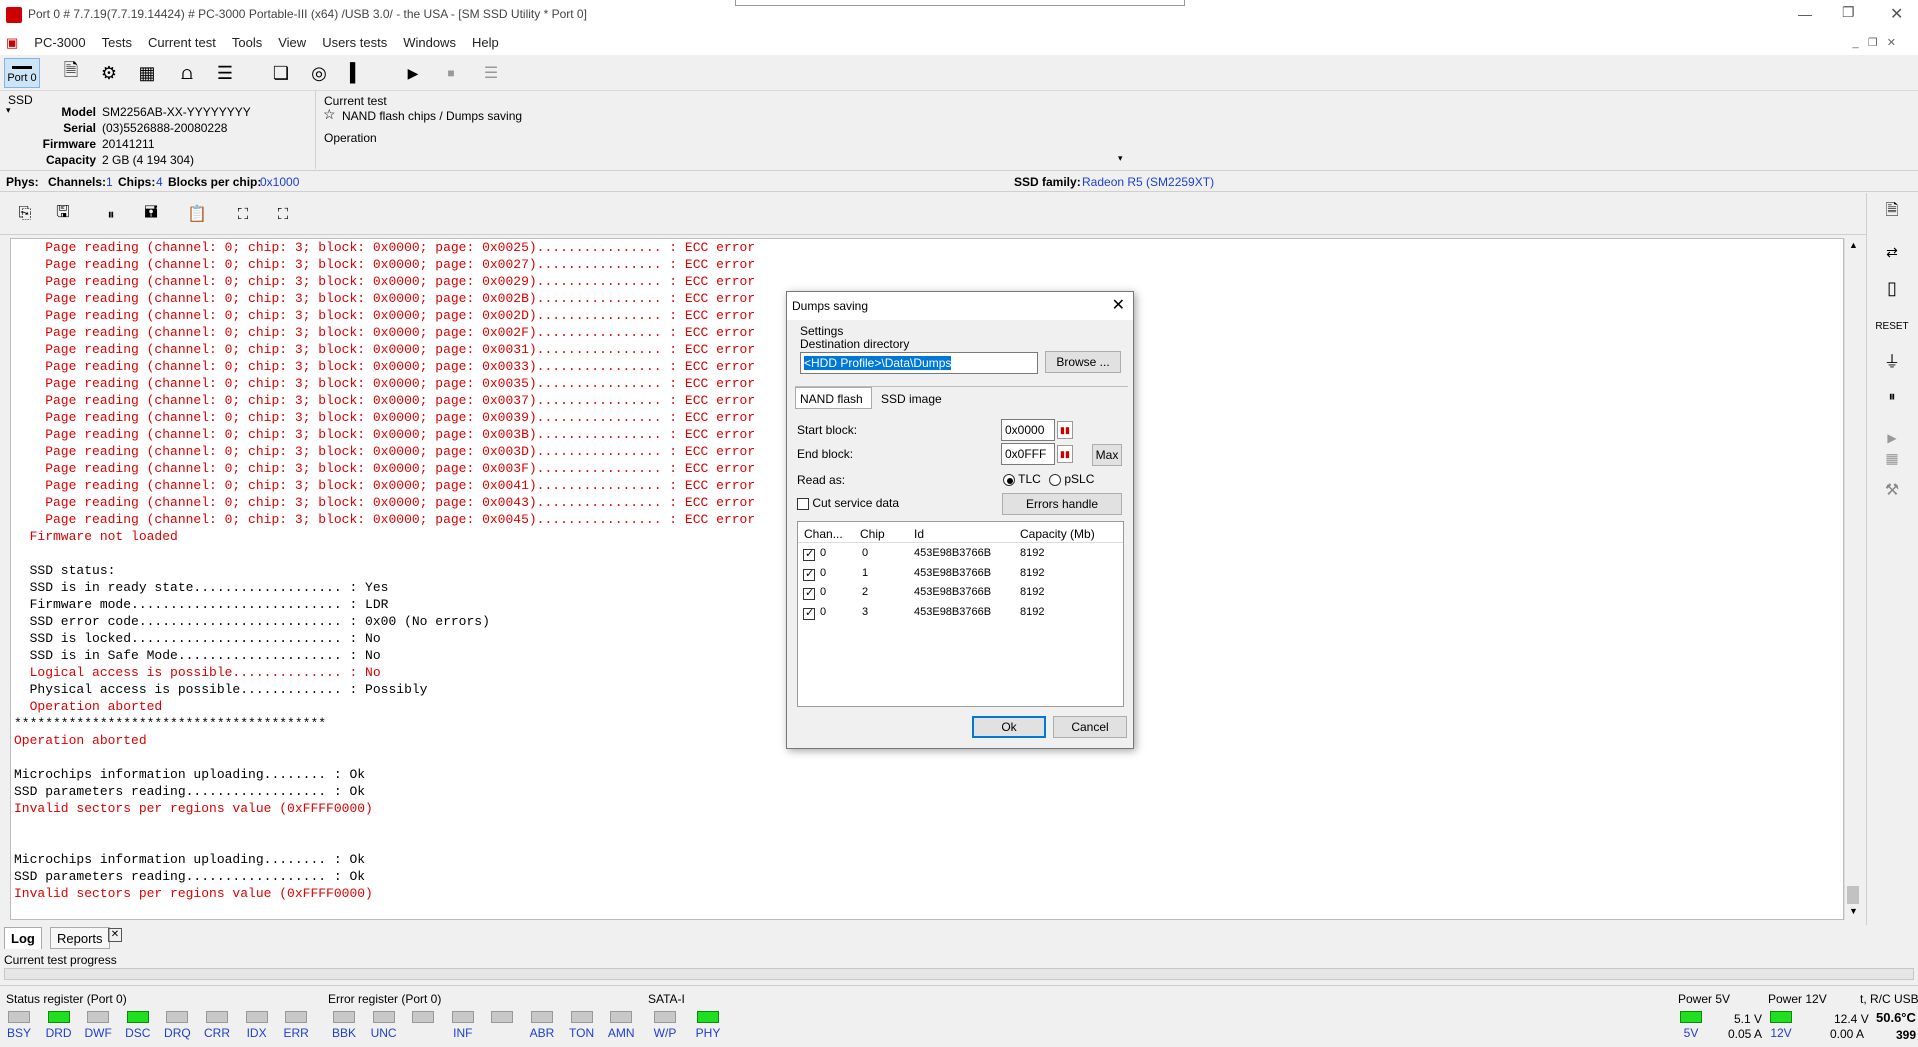 This screenshot has width=1918, height=1047. What do you see at coordinates (1892, 396) in the screenshot?
I see `pause-side-icon: ⏸` at bounding box center [1892, 396].